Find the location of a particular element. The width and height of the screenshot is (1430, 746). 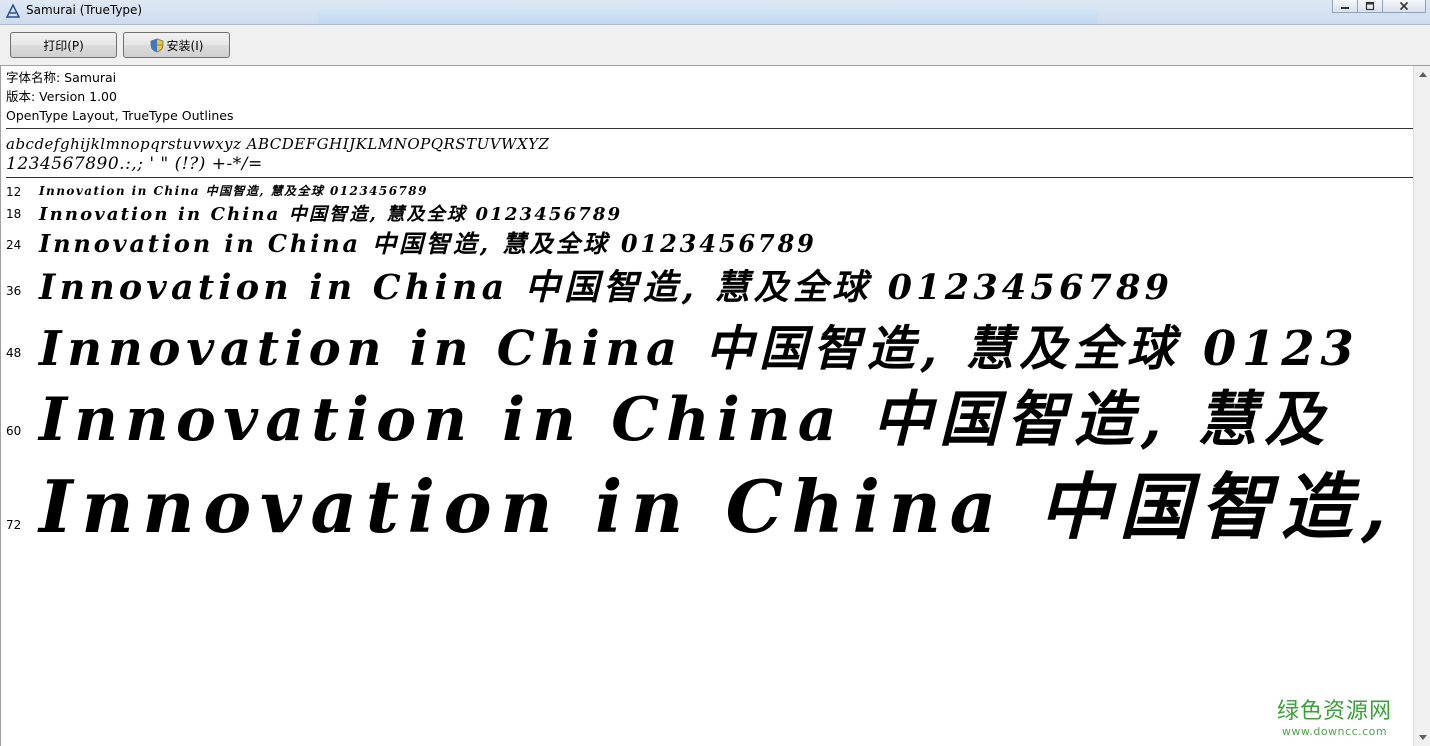

arrow-up-icon is located at coordinates (1422, 74).